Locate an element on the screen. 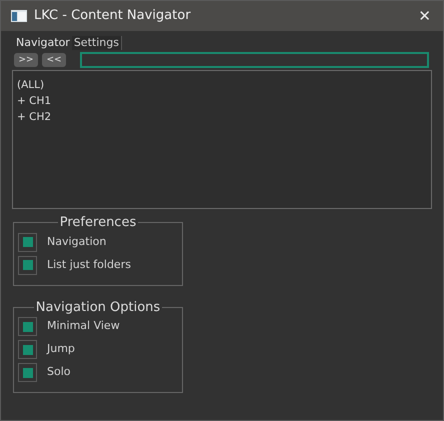 The image size is (444, 421). toolbar-button: >> is located at coordinates (26, 60).